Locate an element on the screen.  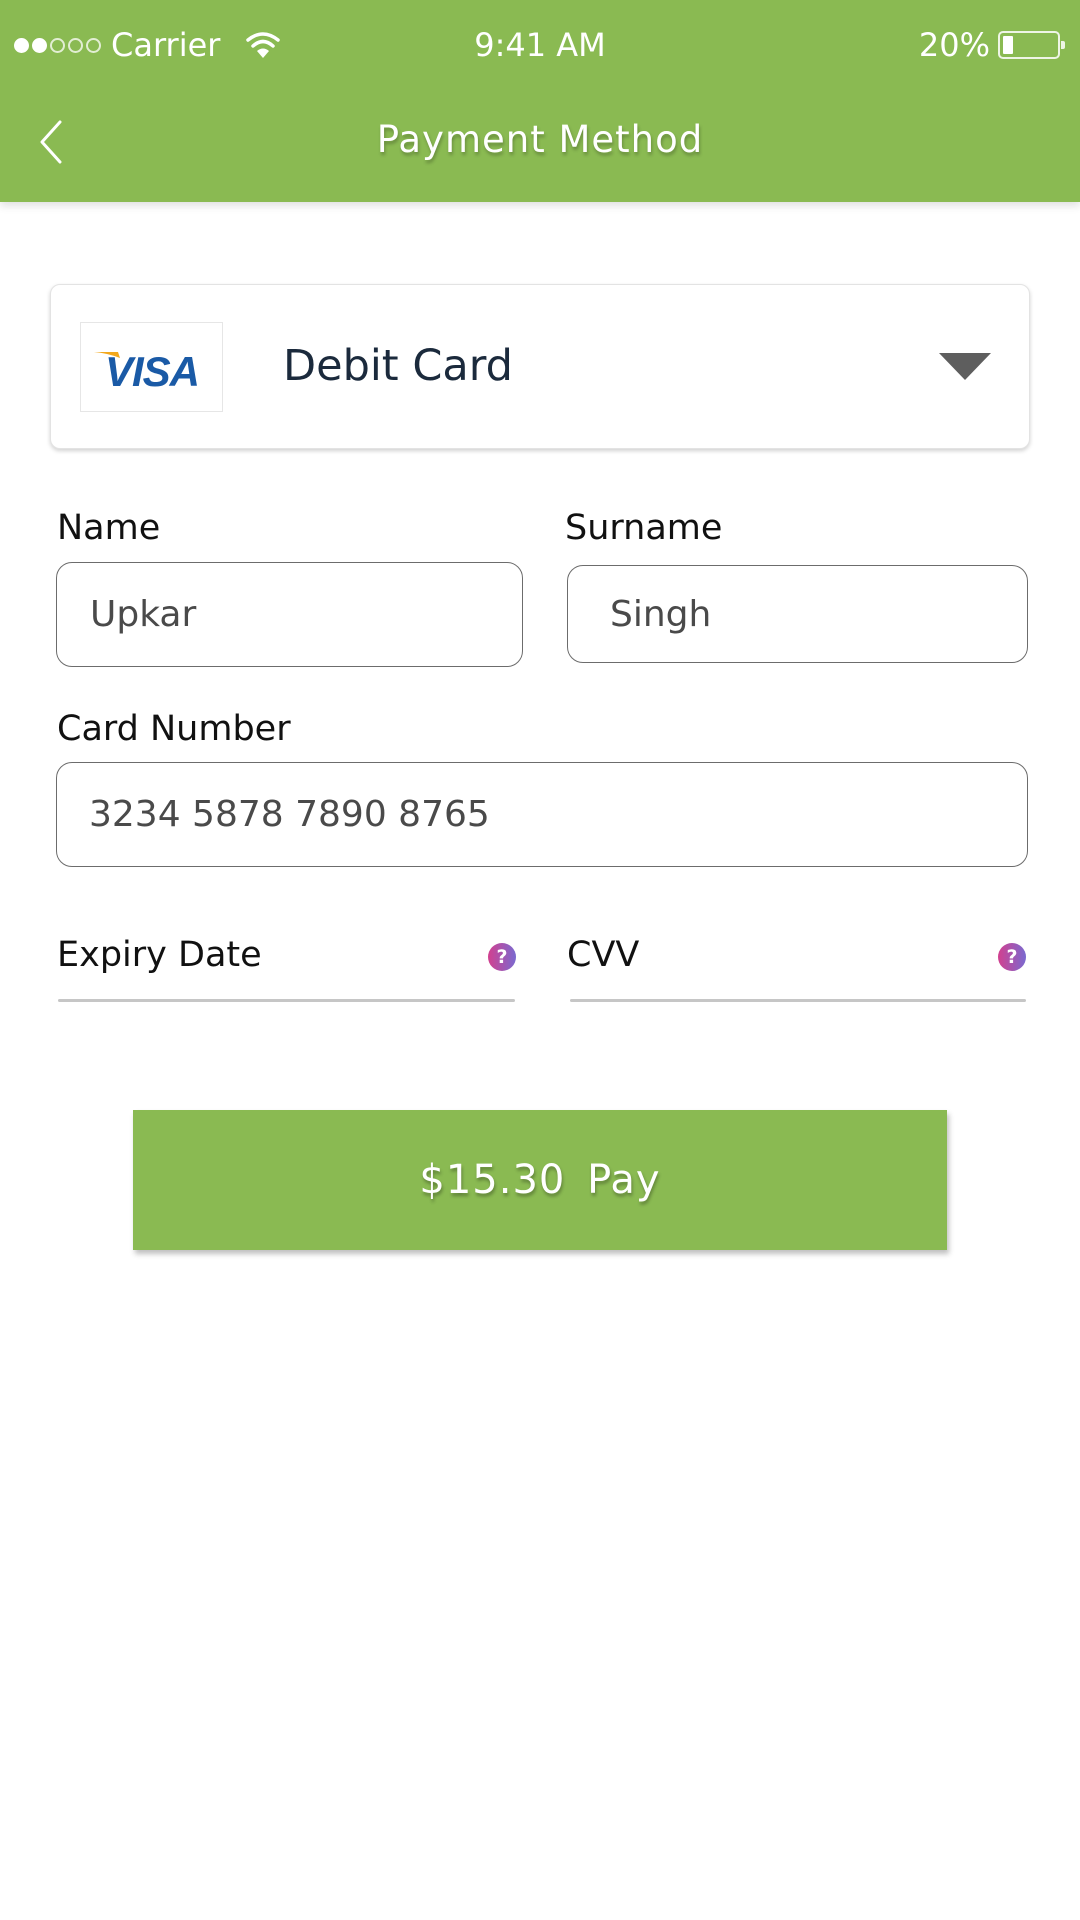
nav-bar: Payment Method is located at coordinates (540, 140).